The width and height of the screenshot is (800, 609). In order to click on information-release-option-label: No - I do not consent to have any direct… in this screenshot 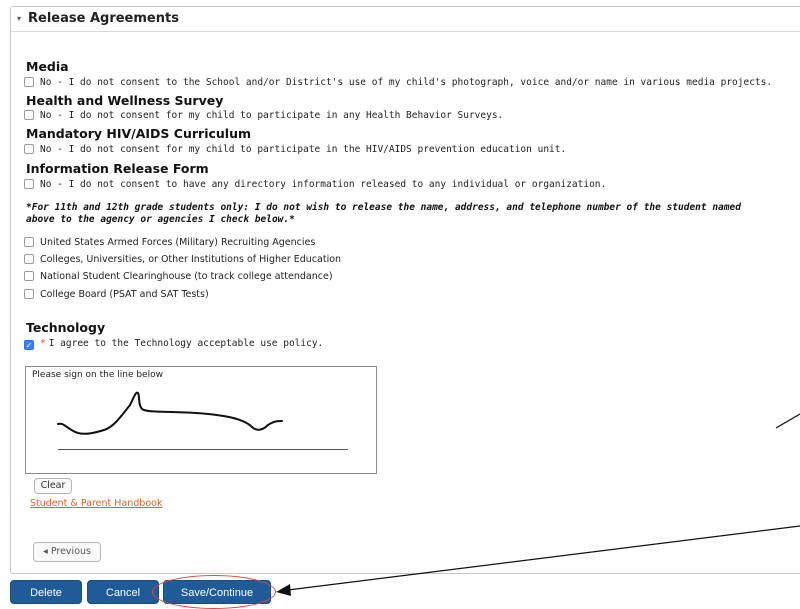, I will do `click(323, 184)`.